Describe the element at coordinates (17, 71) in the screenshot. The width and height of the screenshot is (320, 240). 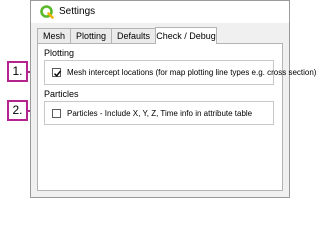
I see `callout-1: 1.` at that location.